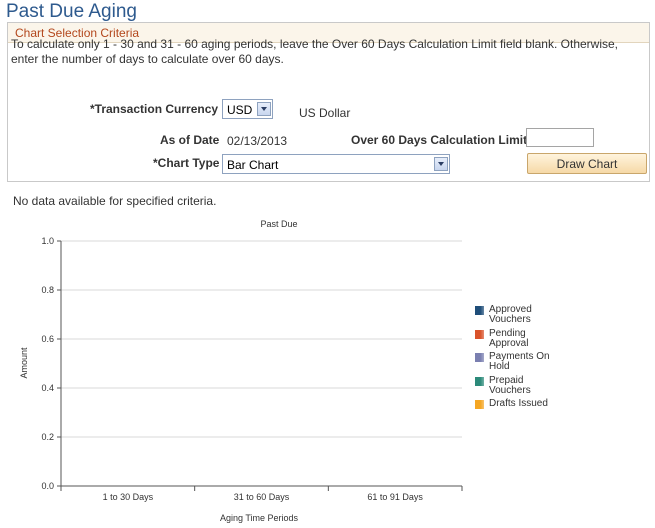 This screenshot has height=528, width=655. Describe the element at coordinates (510, 385) in the screenshot. I see `legend-label: Prepaid Vouchers` at that location.